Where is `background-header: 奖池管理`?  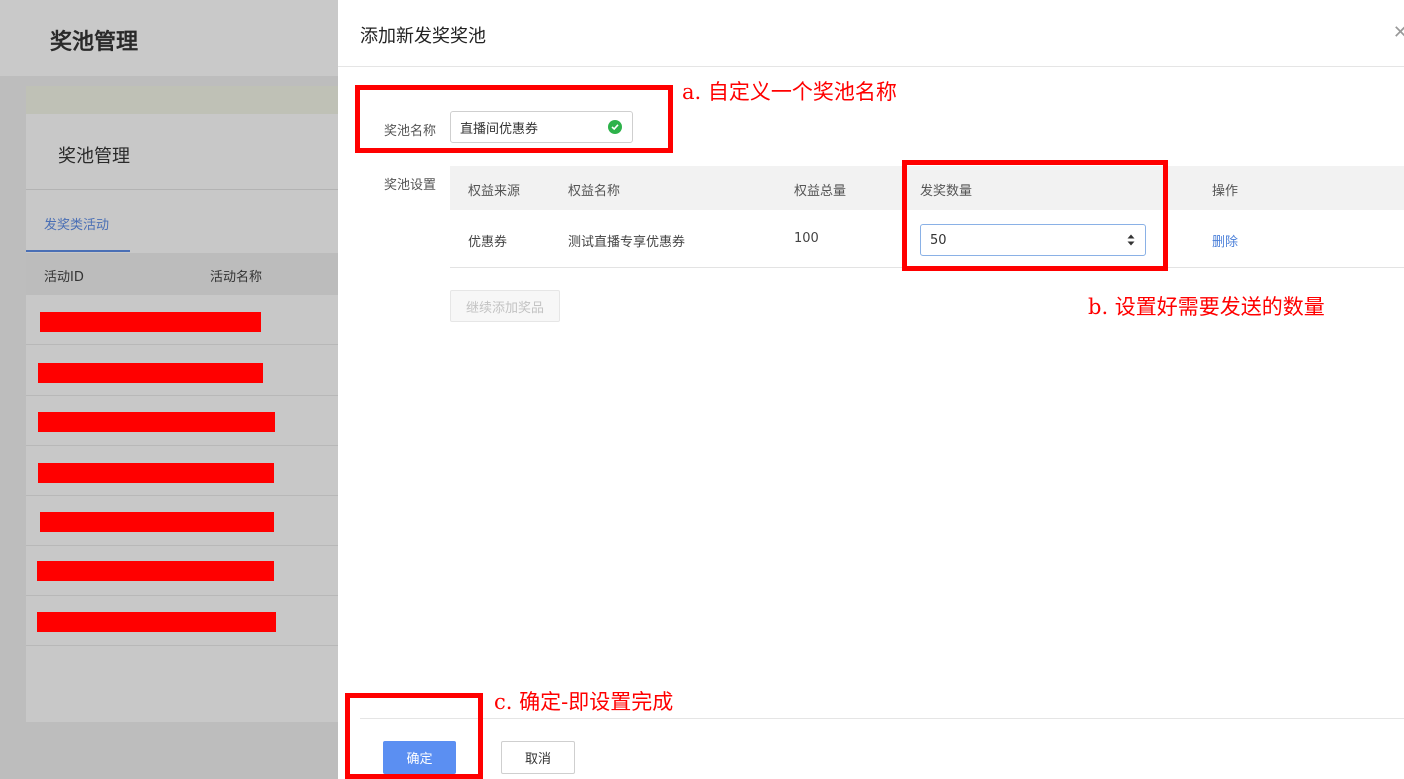
background-header: 奖池管理 is located at coordinates (170, 38).